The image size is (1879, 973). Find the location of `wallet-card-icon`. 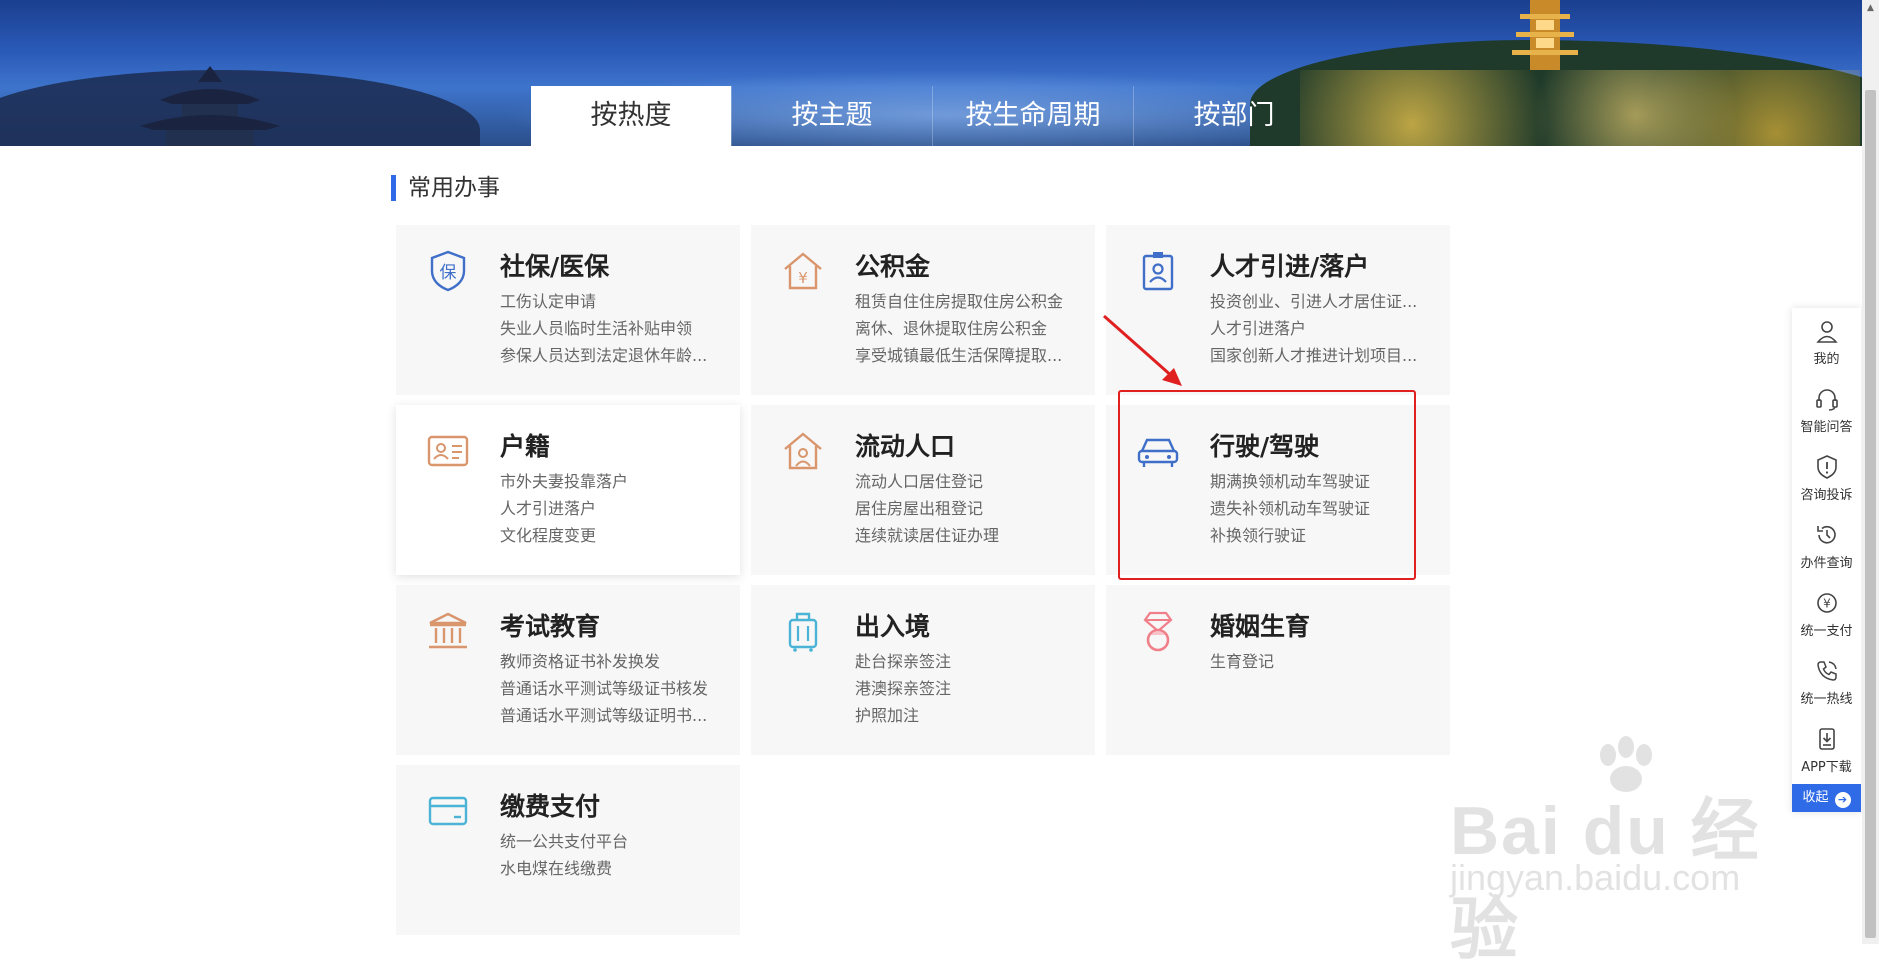

wallet-card-icon is located at coordinates (448, 811).